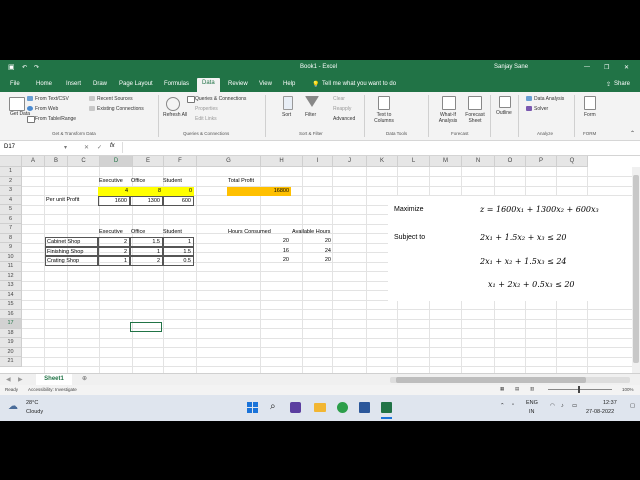  I want to click on cell-b10: Crating Shop, so click(71, 261).